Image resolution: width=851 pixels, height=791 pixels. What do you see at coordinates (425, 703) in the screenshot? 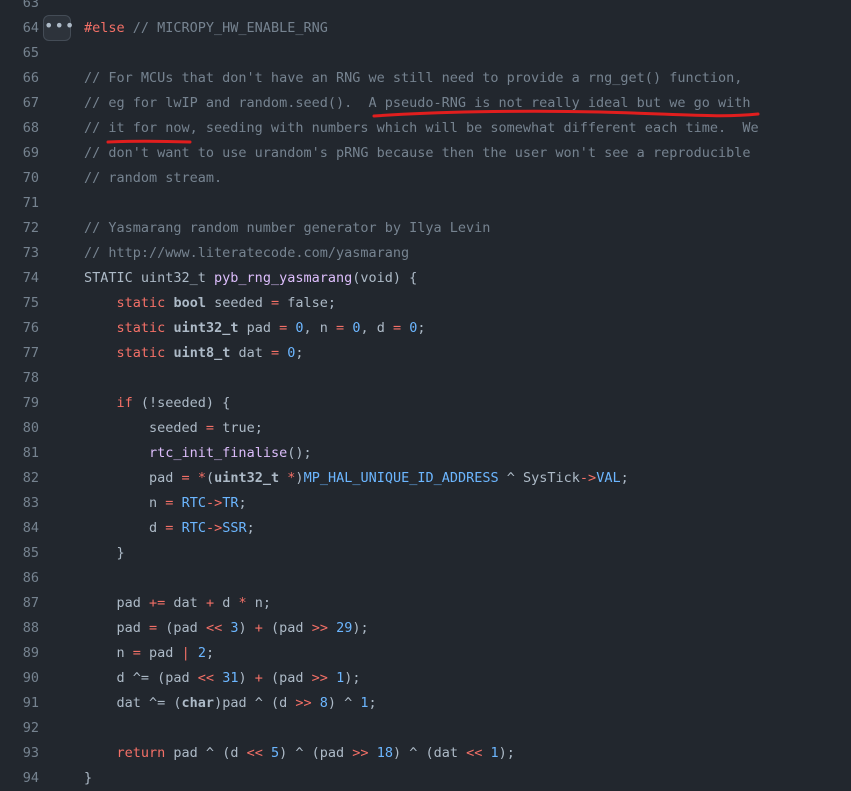
I see `code-line-91: 91 dat ^= (char)pad ^ (d >> 8) ^ 1;` at bounding box center [425, 703].